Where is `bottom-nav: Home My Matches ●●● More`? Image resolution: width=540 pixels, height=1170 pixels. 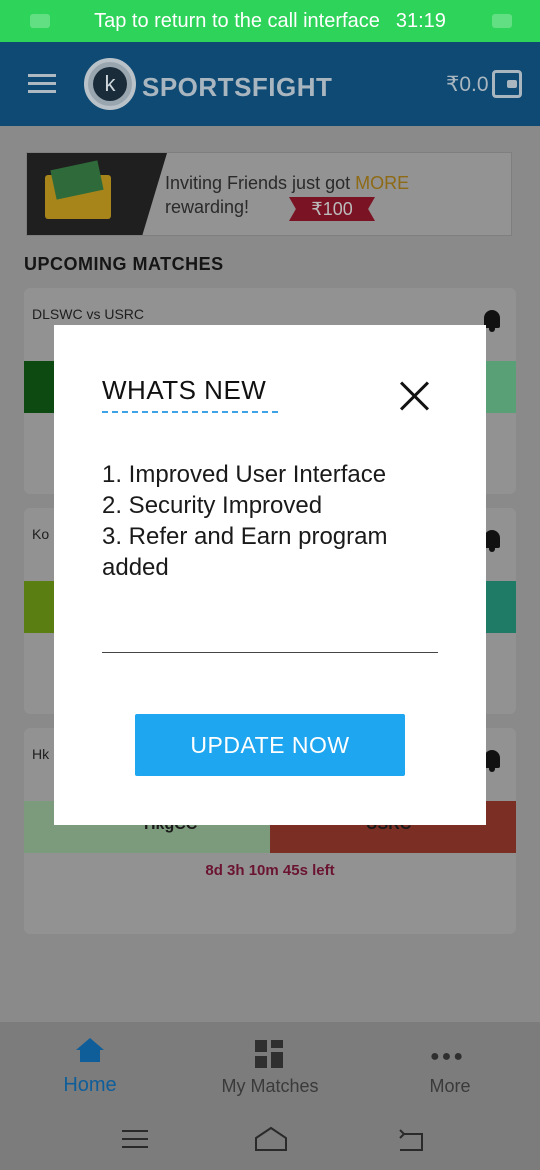 bottom-nav: Home My Matches ●●● More is located at coordinates (270, 1066).